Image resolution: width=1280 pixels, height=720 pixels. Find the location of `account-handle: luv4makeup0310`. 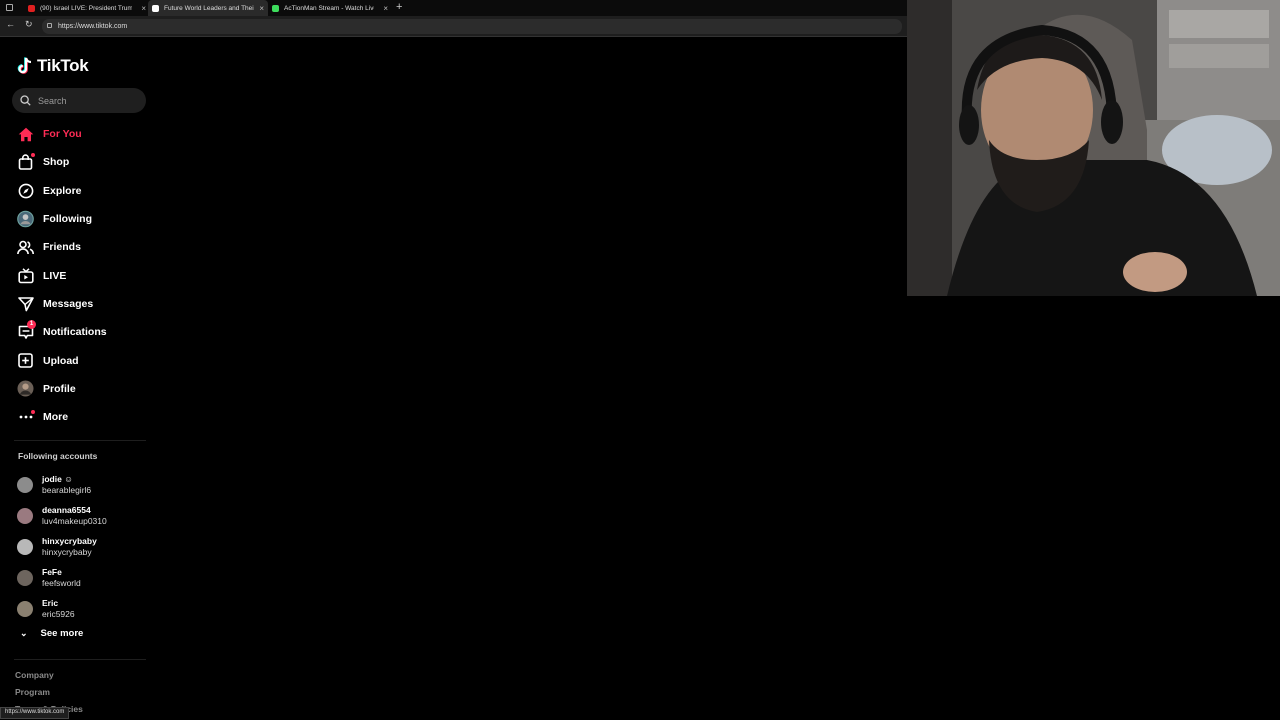

account-handle: luv4makeup0310 is located at coordinates (74, 520).